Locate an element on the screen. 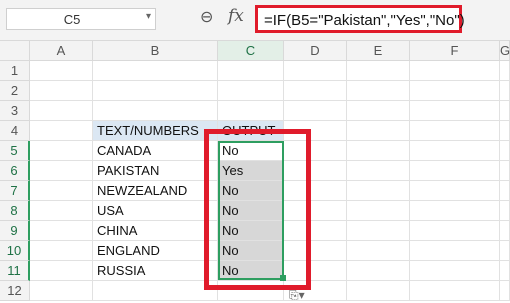 The image size is (510, 303). chevron-down-icon: ▾ is located at coordinates (148, 16).